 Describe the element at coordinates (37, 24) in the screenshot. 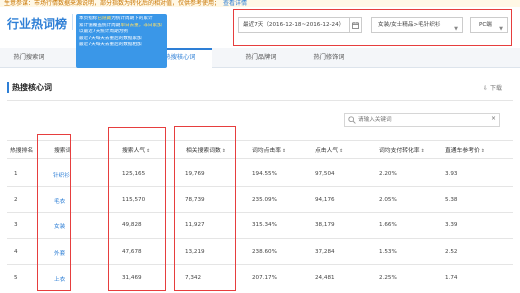

I see `page-title: 行业热词榜` at that location.